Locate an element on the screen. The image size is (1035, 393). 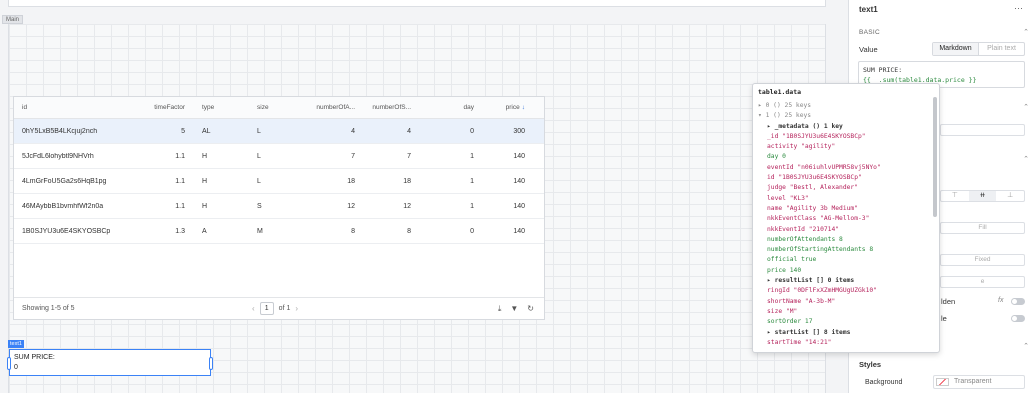
text-widget: SUM PRICE: 0 is located at coordinates (110, 362).